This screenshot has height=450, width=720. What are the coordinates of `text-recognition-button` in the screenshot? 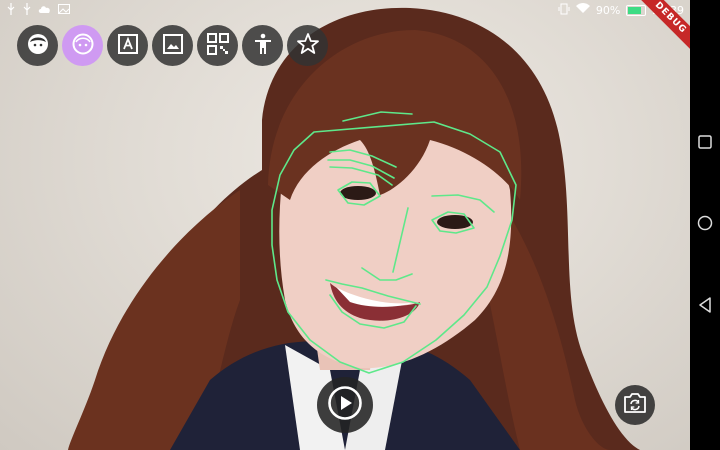 It's located at (127, 45).